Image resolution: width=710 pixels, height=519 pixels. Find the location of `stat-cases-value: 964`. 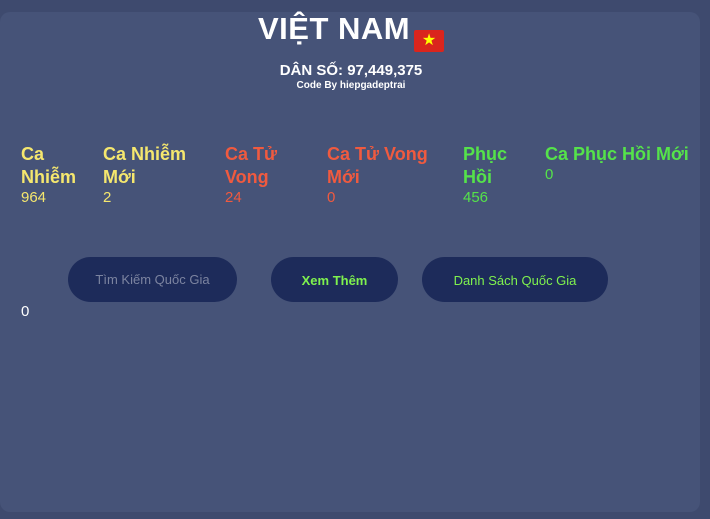

stat-cases-value: 964 is located at coordinates (34, 197).